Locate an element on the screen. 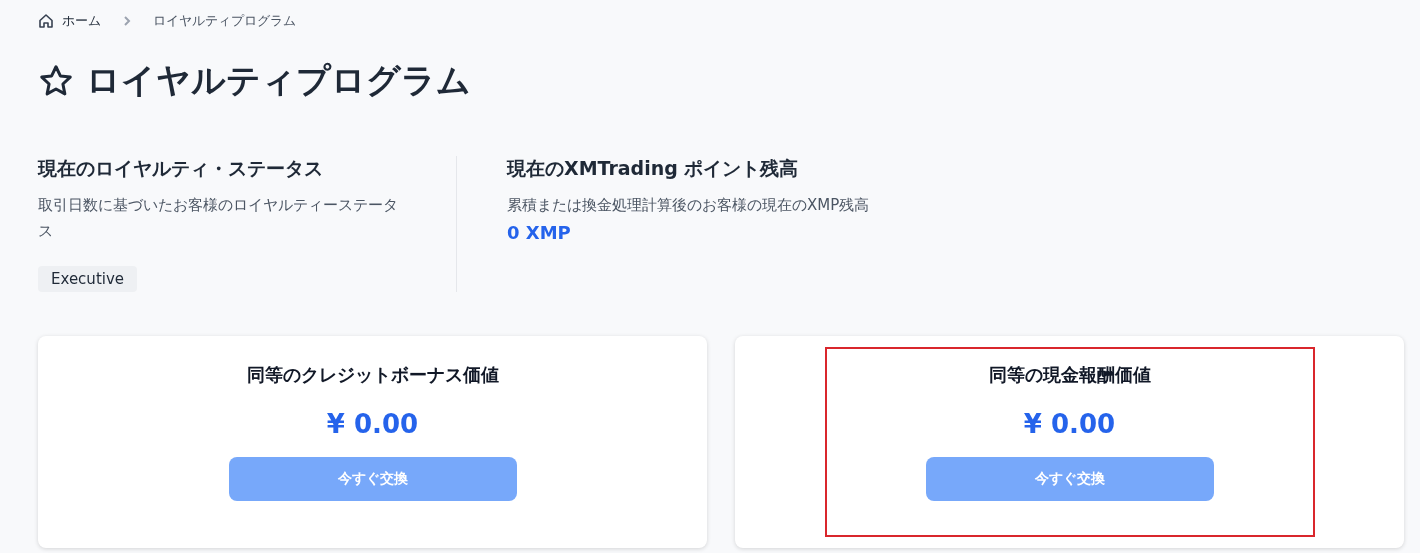 The height and width of the screenshot is (553, 1420). card-title: 同等の現金報酬価値 is located at coordinates (1069, 375).